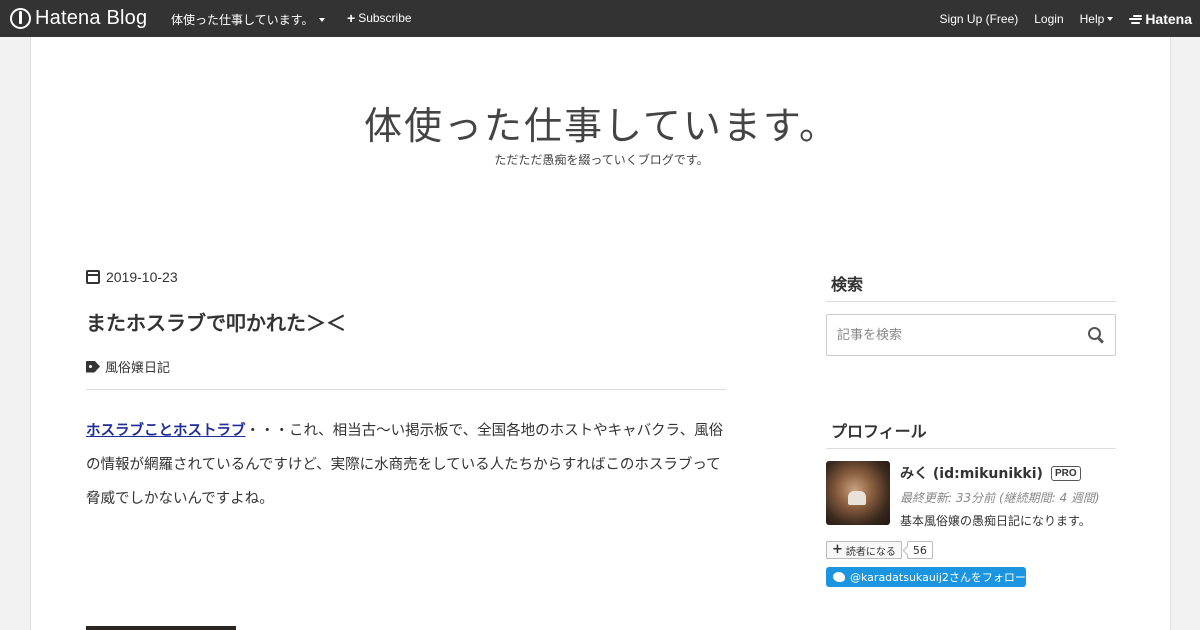  Describe the element at coordinates (1094, 333) in the screenshot. I see `search-icon` at that location.